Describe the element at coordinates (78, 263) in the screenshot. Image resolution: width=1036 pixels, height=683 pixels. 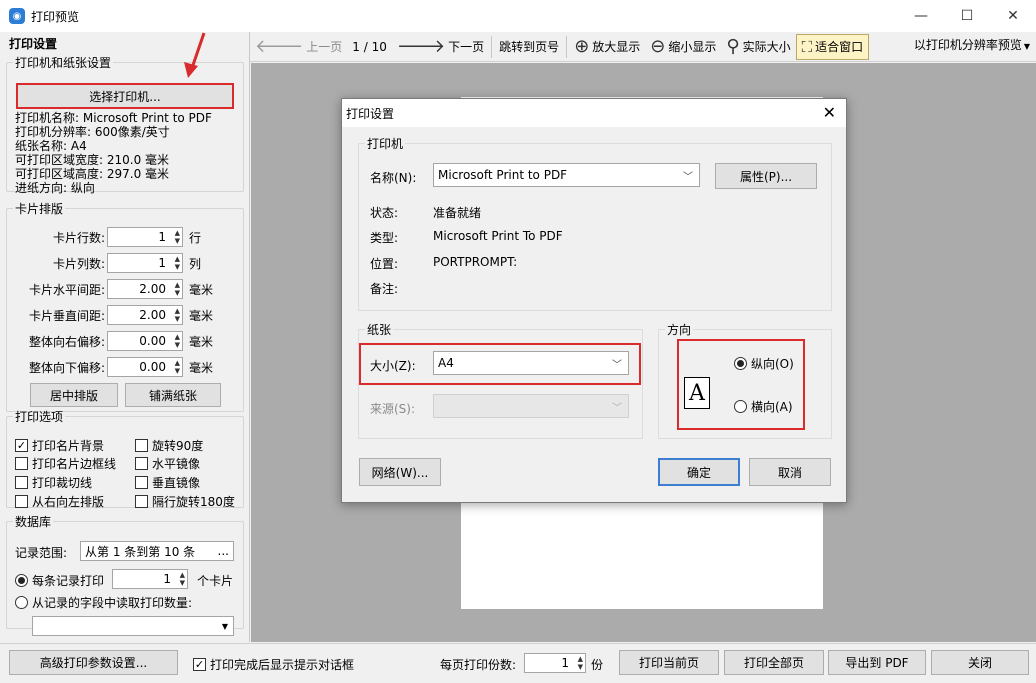
I see `cols-label: 卡片列数:` at that location.